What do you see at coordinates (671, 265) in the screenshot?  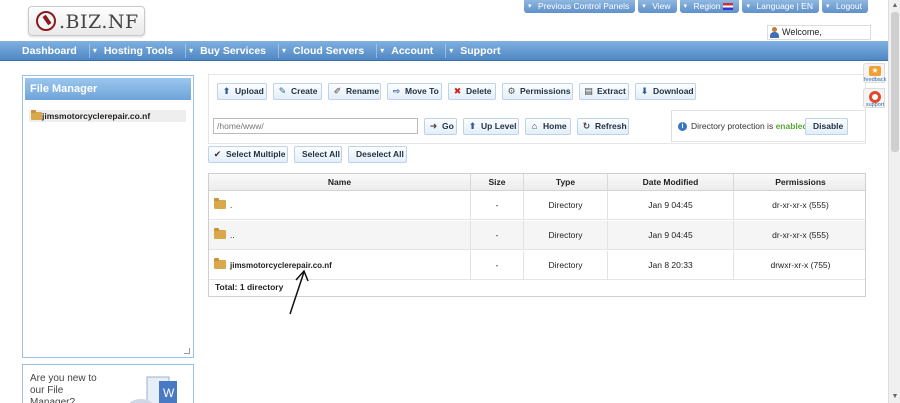 I see `cell-date: Jan 8 20:33` at bounding box center [671, 265].